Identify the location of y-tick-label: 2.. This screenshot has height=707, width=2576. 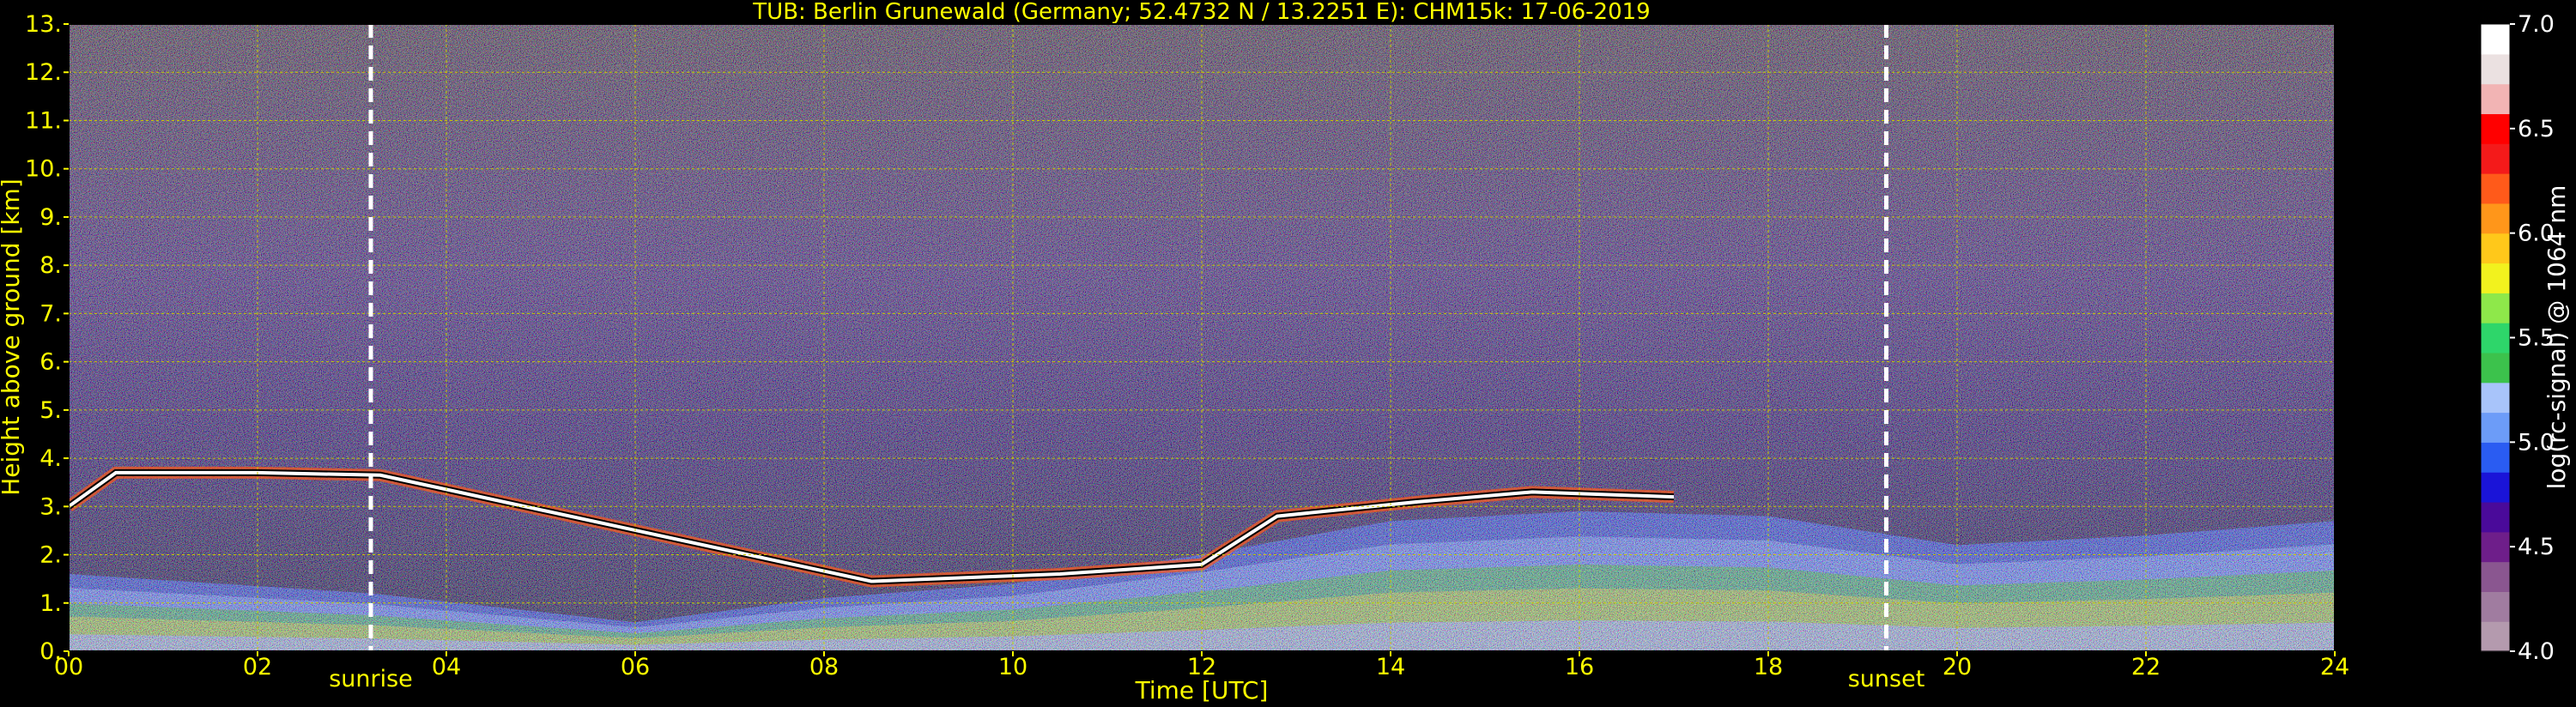
(50, 555).